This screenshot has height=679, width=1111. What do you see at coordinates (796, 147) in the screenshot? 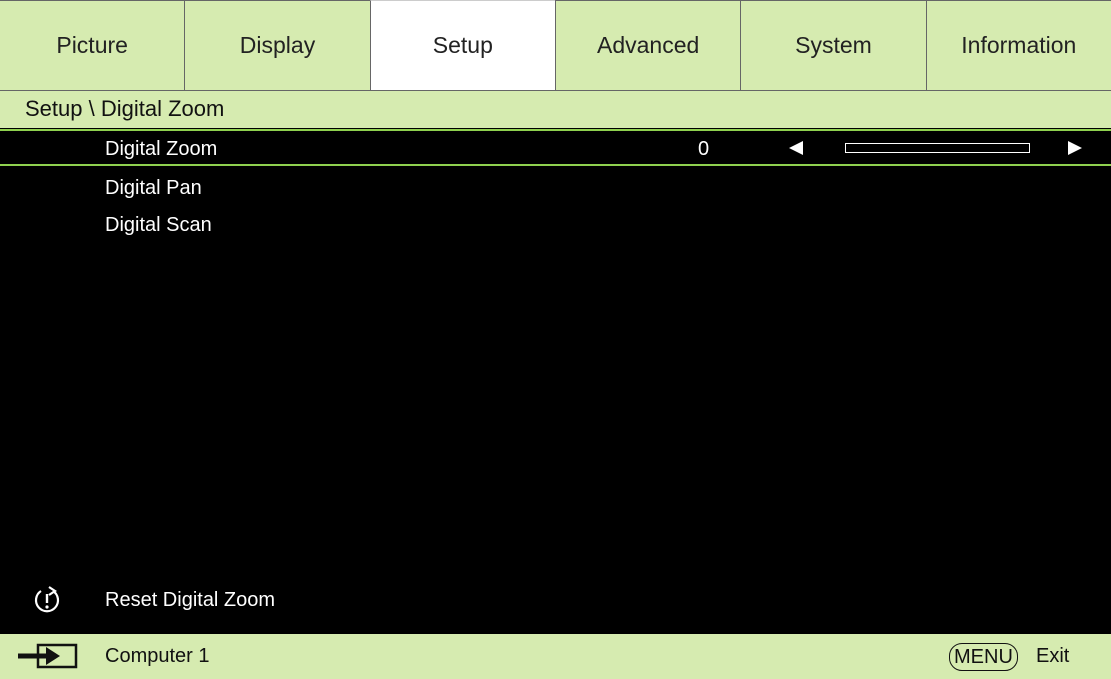
I see `decrease-arrow-icon` at bounding box center [796, 147].